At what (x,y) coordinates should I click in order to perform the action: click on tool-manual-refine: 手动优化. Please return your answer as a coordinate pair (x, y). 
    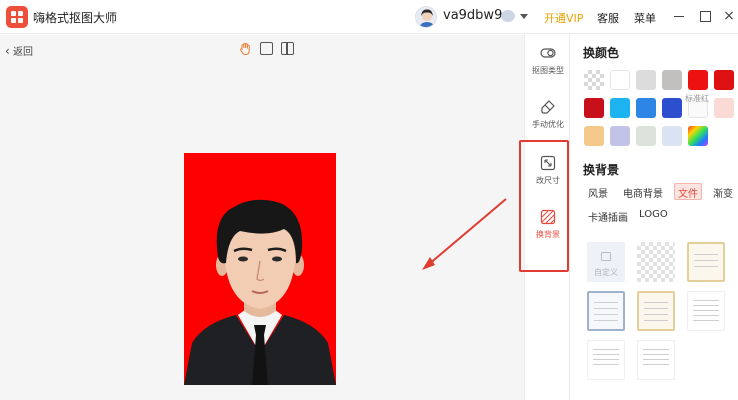
    Looking at the image, I should click on (548, 114).